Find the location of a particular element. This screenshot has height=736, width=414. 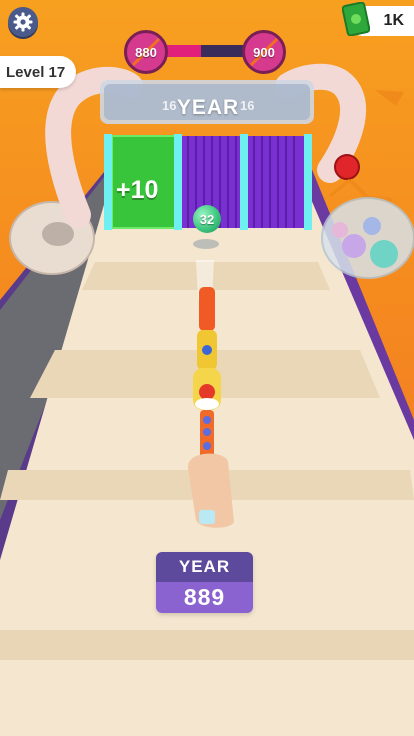

cash-amount: 1K is located at coordinates (393, 20).